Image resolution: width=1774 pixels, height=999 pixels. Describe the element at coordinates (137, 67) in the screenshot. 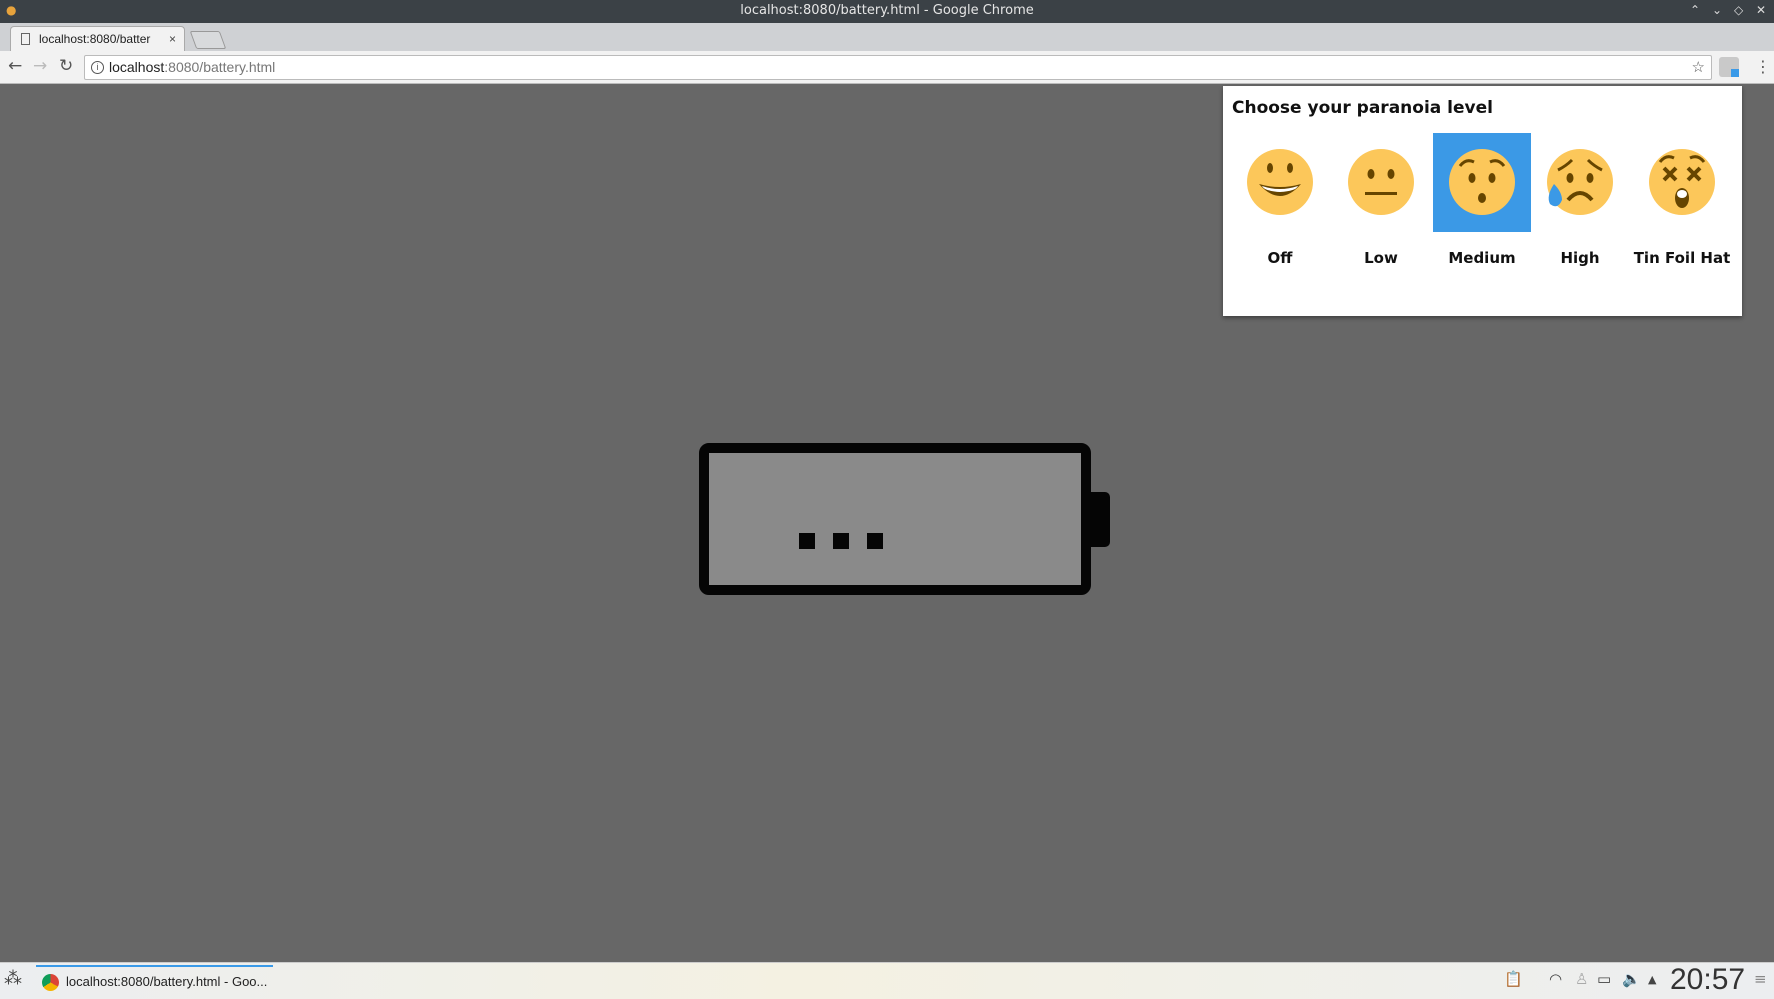

I see `url-host: localhost` at that location.